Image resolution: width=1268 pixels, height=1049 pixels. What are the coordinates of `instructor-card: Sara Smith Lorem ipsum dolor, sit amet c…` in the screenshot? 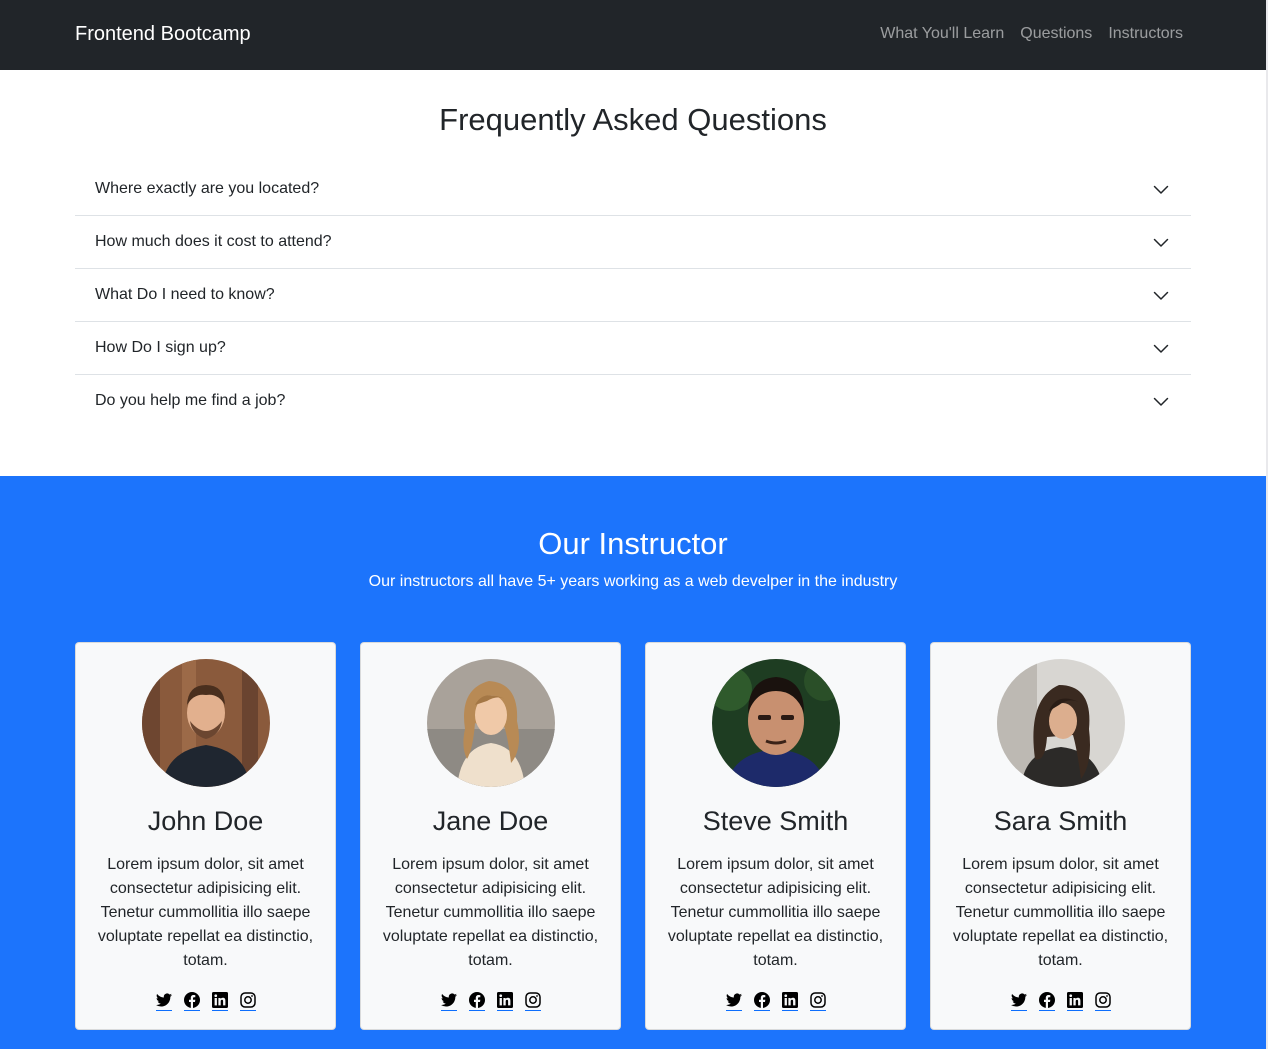 It's located at (1060, 836).